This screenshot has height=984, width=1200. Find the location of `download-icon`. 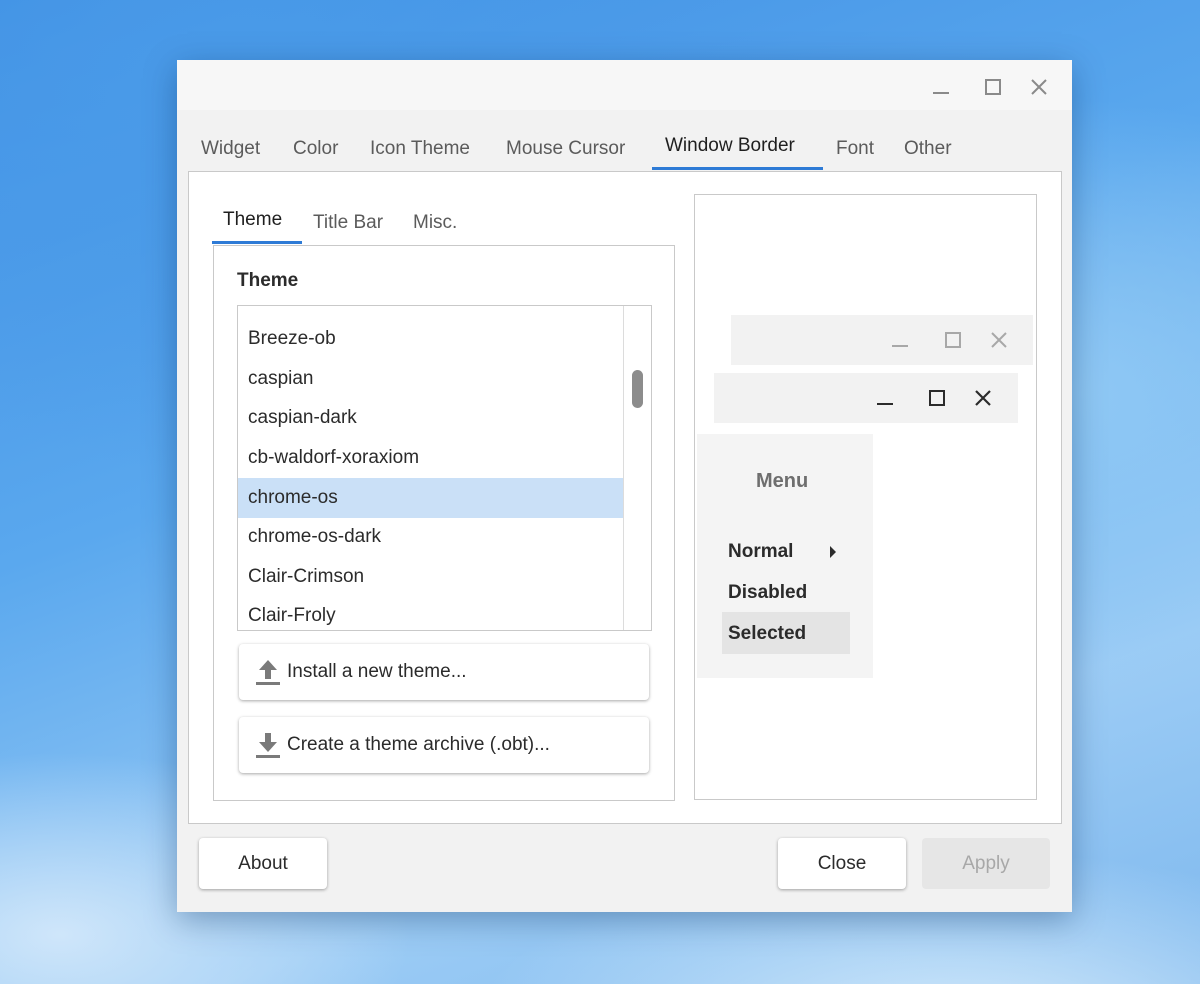

download-icon is located at coordinates (268, 745).